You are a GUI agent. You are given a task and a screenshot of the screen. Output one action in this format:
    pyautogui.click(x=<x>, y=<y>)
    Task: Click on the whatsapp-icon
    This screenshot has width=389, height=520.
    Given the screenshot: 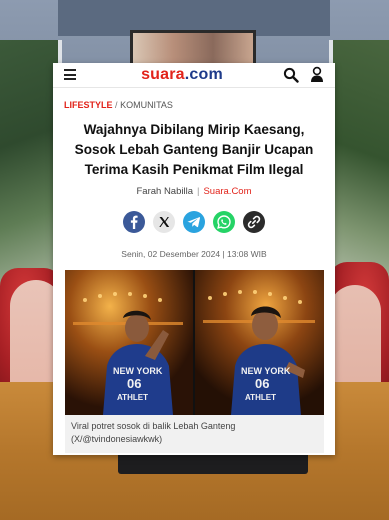 What is the action you would take?
    pyautogui.click(x=224, y=222)
    